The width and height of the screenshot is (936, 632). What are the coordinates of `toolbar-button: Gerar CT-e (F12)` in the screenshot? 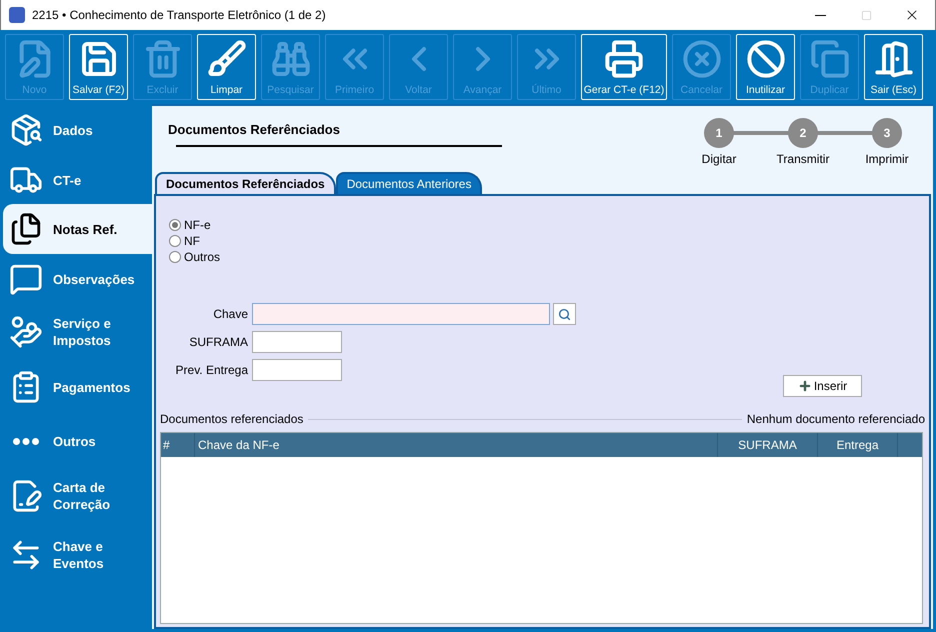 It's located at (624, 67).